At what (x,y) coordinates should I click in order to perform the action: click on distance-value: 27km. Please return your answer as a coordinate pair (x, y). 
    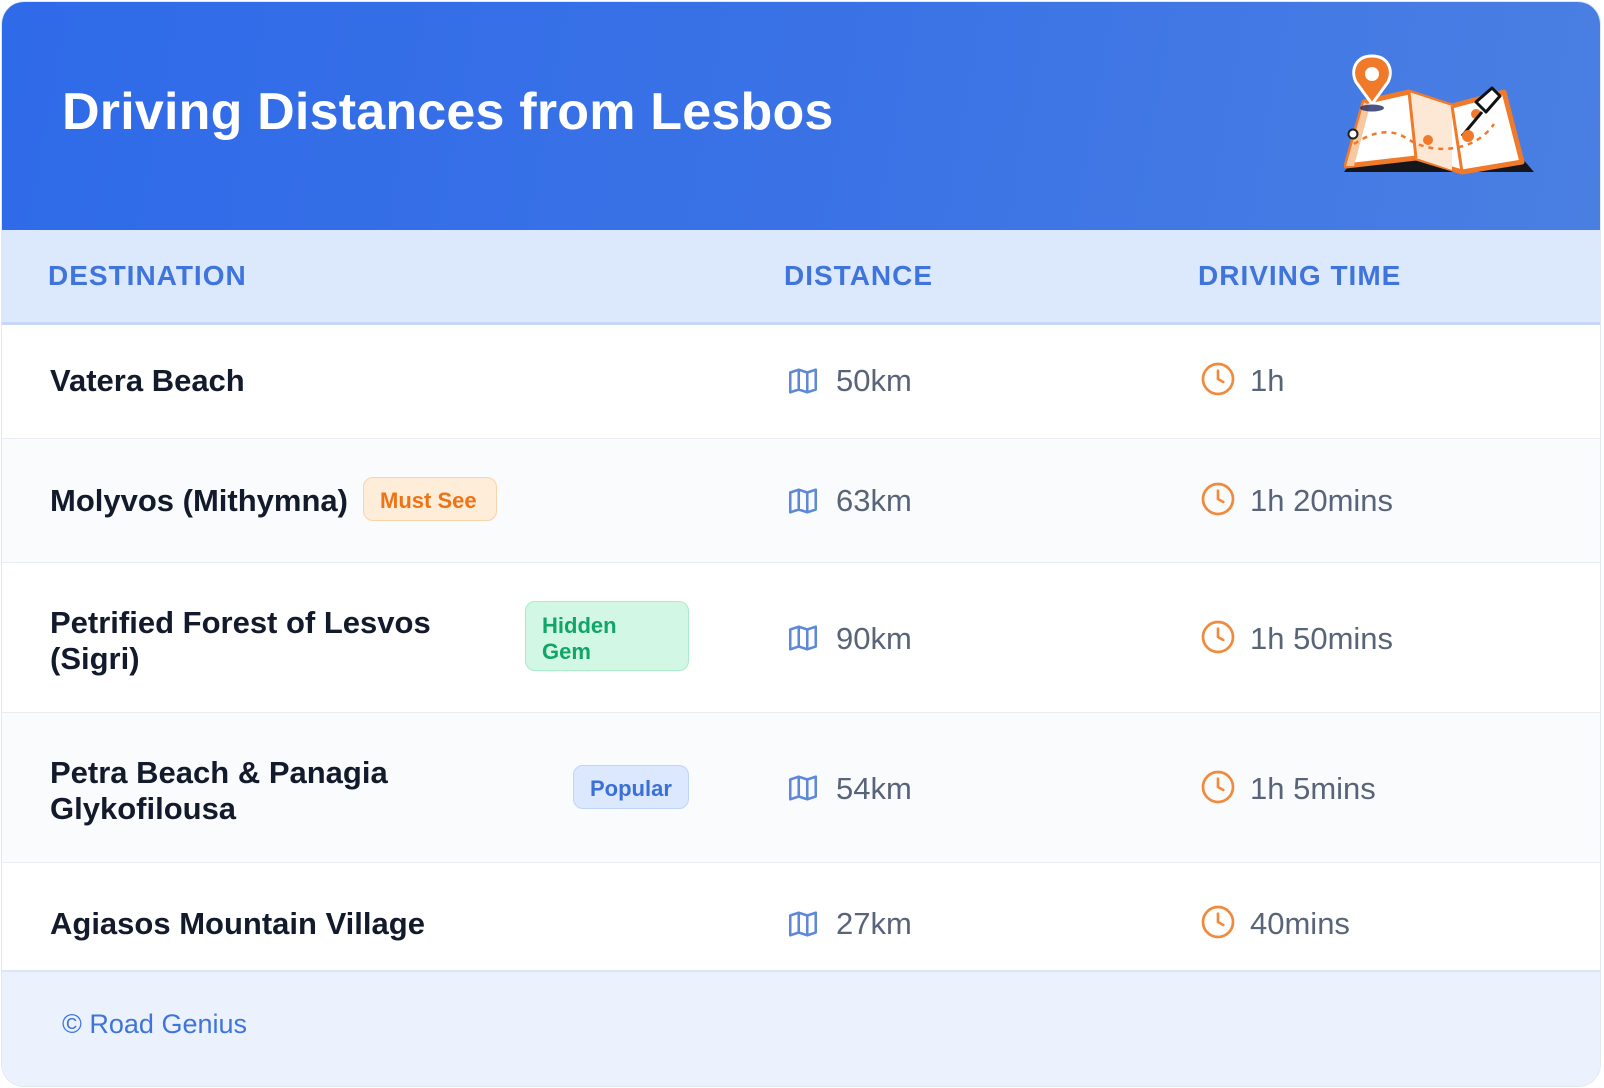
    Looking at the image, I should click on (874, 923).